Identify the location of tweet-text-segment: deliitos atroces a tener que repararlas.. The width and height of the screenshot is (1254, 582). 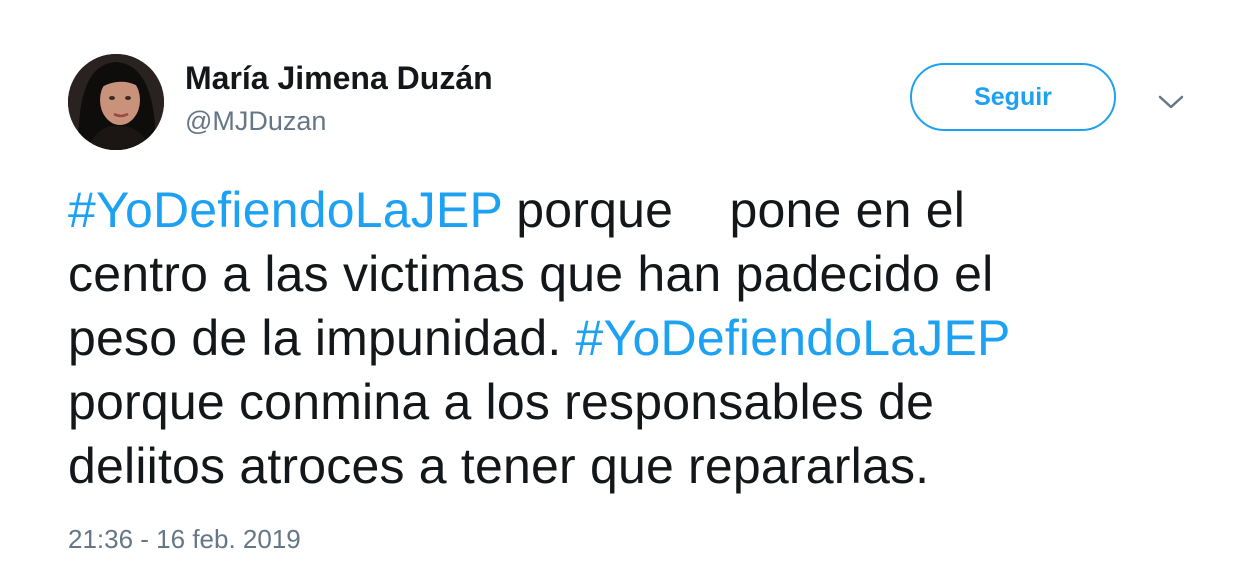
(499, 466).